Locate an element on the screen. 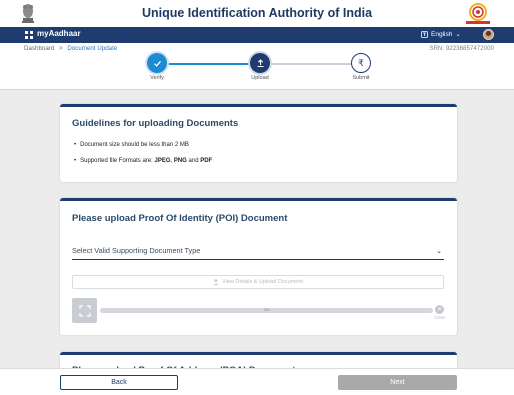 Image resolution: width=514 pixels, height=395 pixels. app-menu-icon is located at coordinates (29, 35).